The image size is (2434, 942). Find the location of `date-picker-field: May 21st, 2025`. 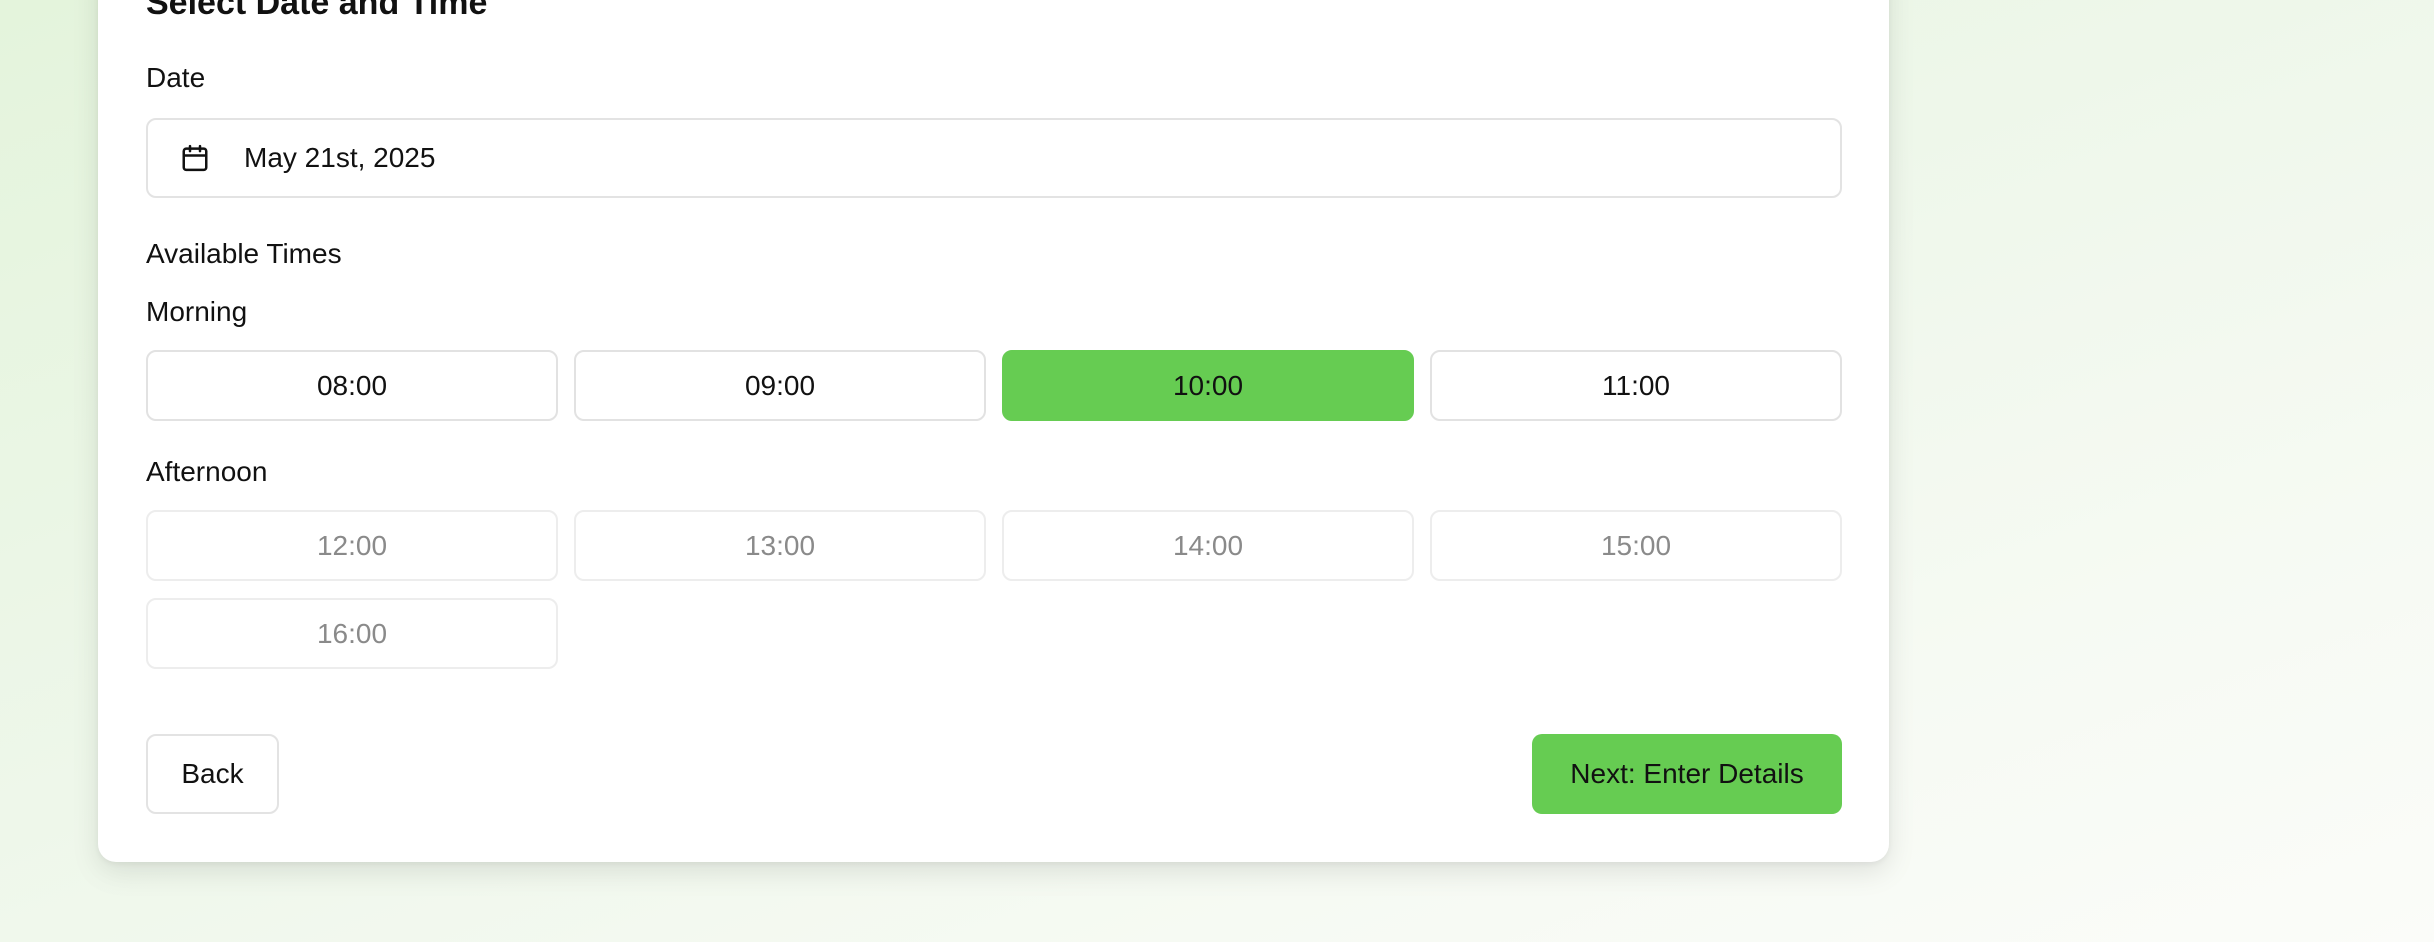

date-picker-field: May 21st, 2025 is located at coordinates (994, 158).